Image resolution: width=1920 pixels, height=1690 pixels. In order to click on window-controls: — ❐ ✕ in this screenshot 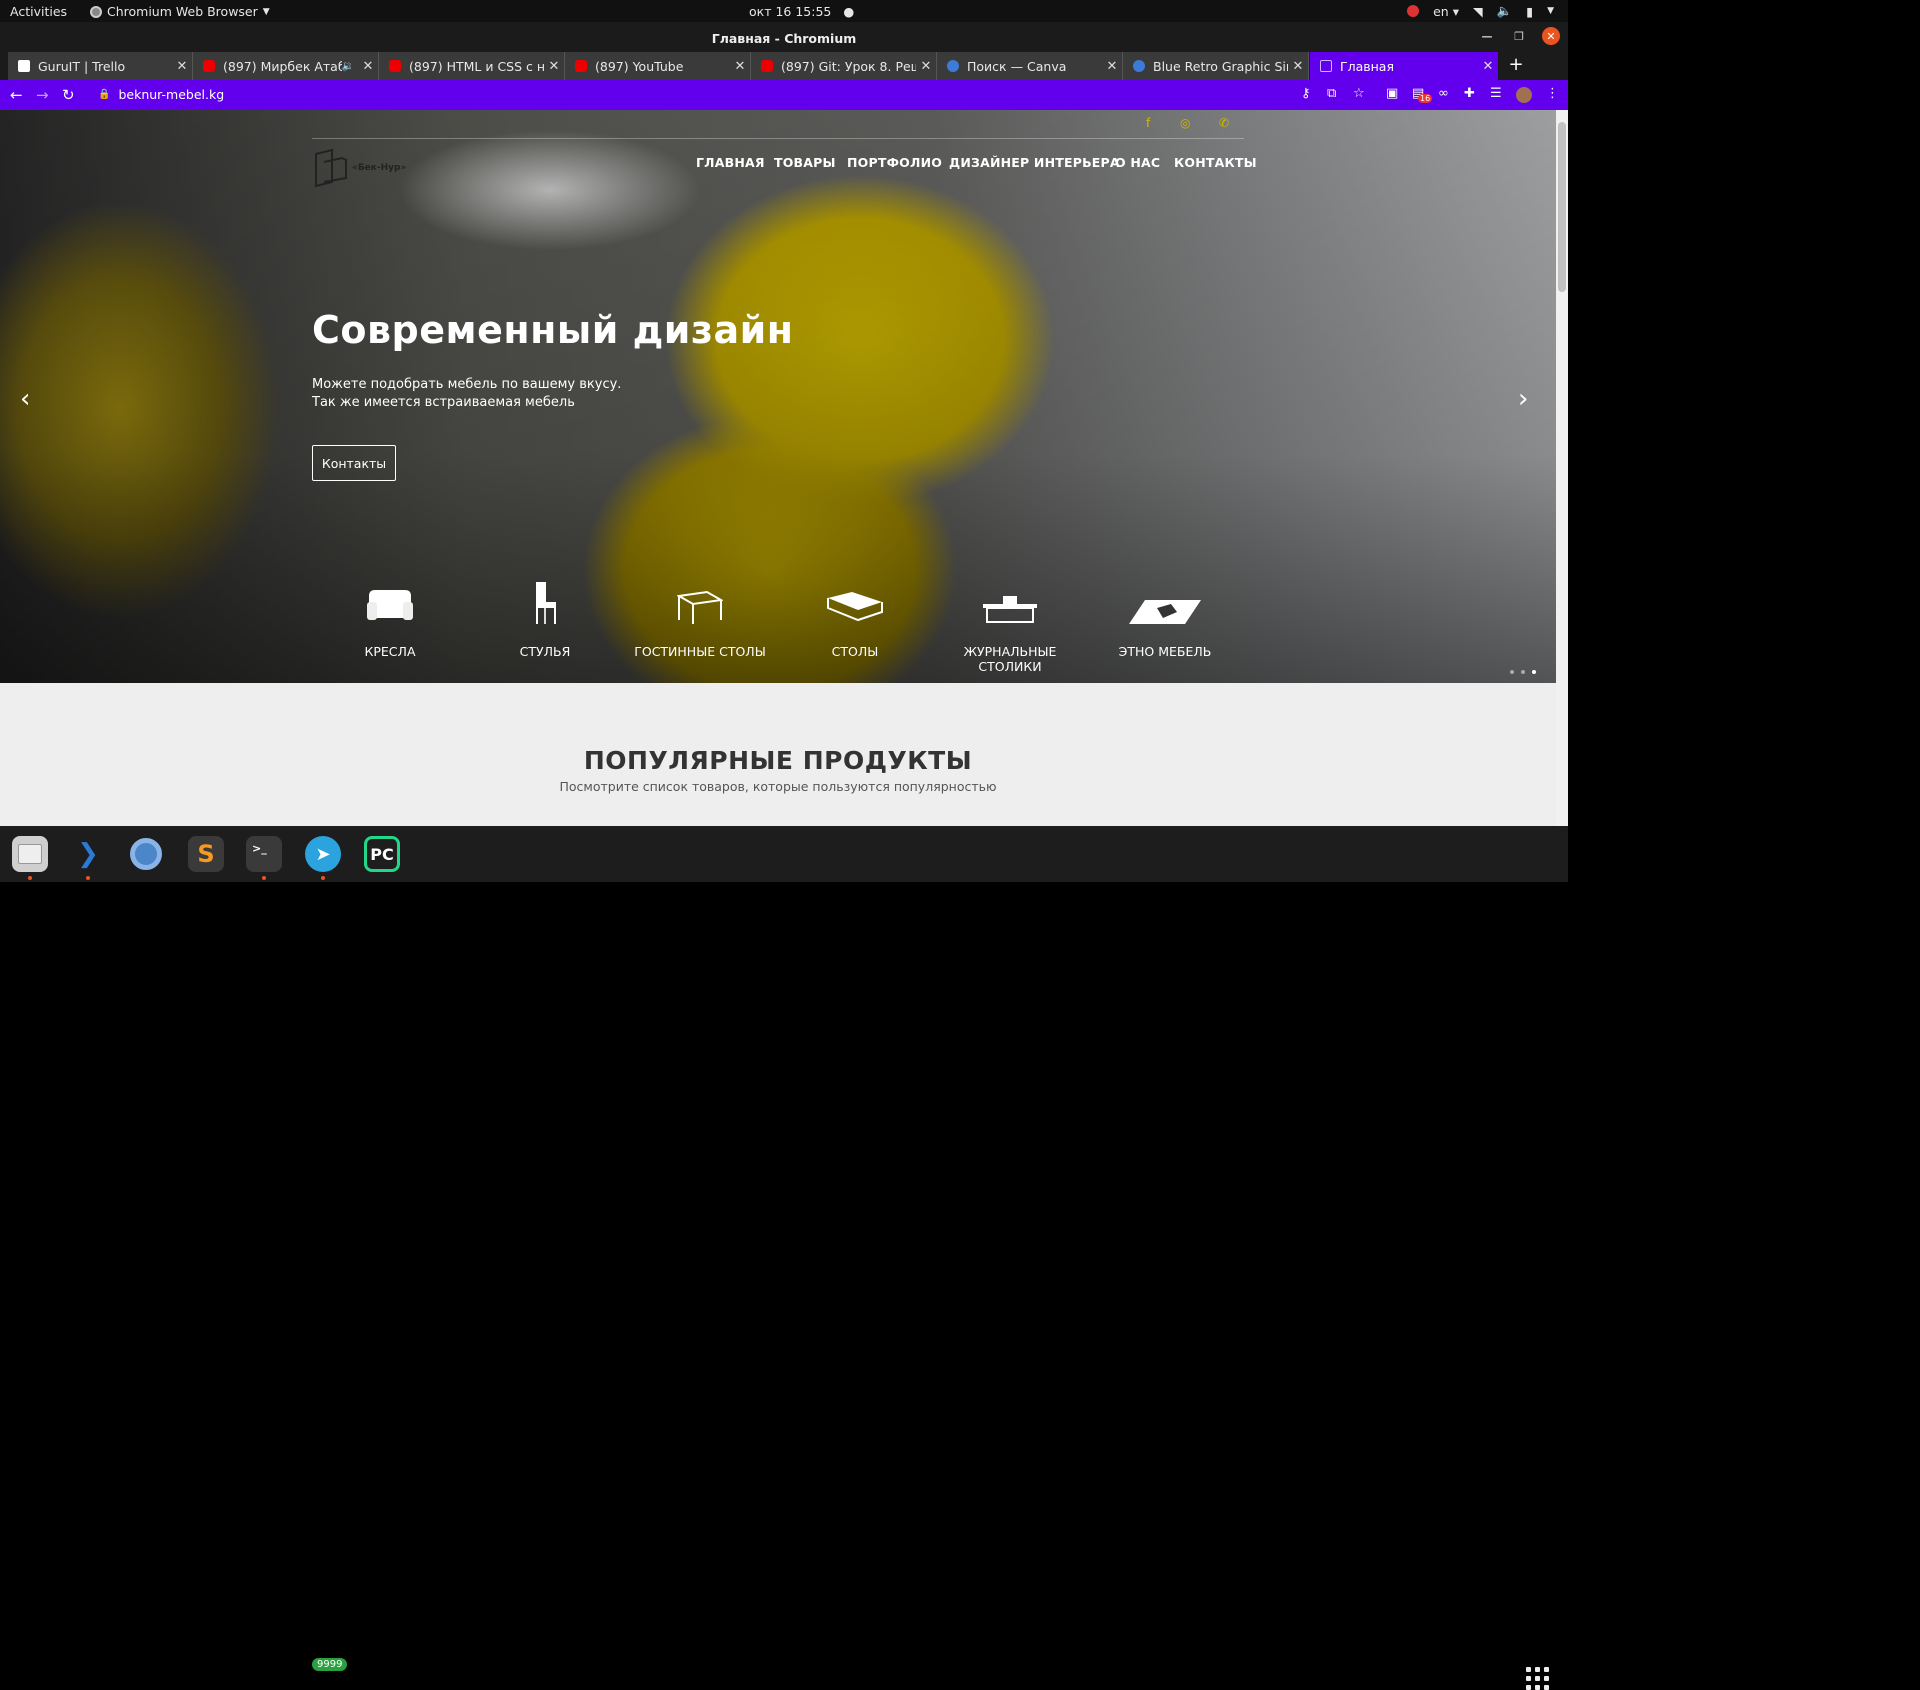, I will do `click(1519, 36)`.